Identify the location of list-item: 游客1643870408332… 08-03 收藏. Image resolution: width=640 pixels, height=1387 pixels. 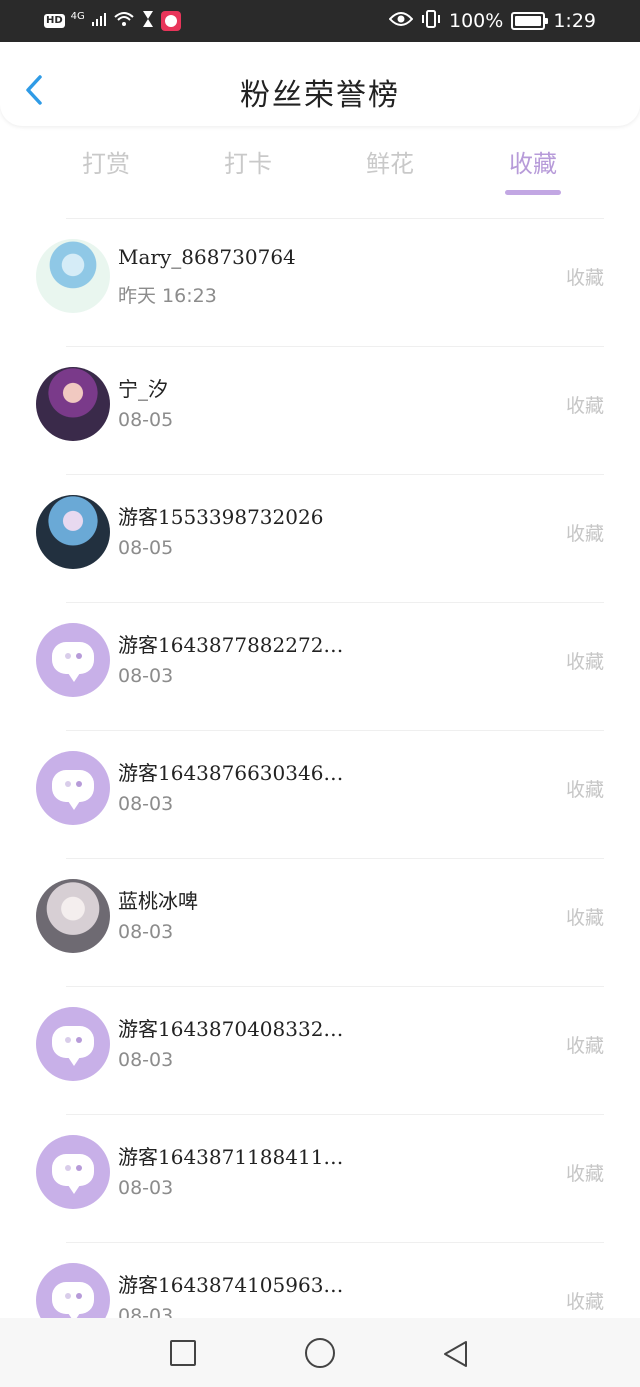
(320, 1050).